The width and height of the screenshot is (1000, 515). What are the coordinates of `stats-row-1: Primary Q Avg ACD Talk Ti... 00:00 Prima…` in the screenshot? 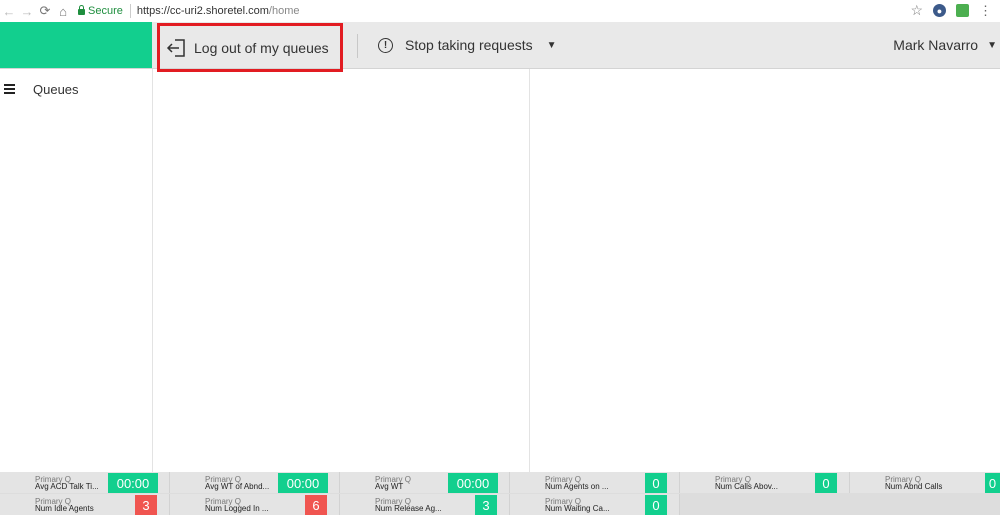 It's located at (500, 482).